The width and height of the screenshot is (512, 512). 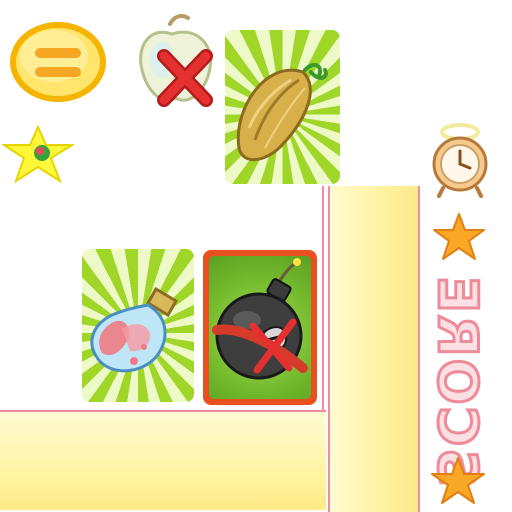 What do you see at coordinates (282, 112) in the screenshot?
I see `seed-icon` at bounding box center [282, 112].